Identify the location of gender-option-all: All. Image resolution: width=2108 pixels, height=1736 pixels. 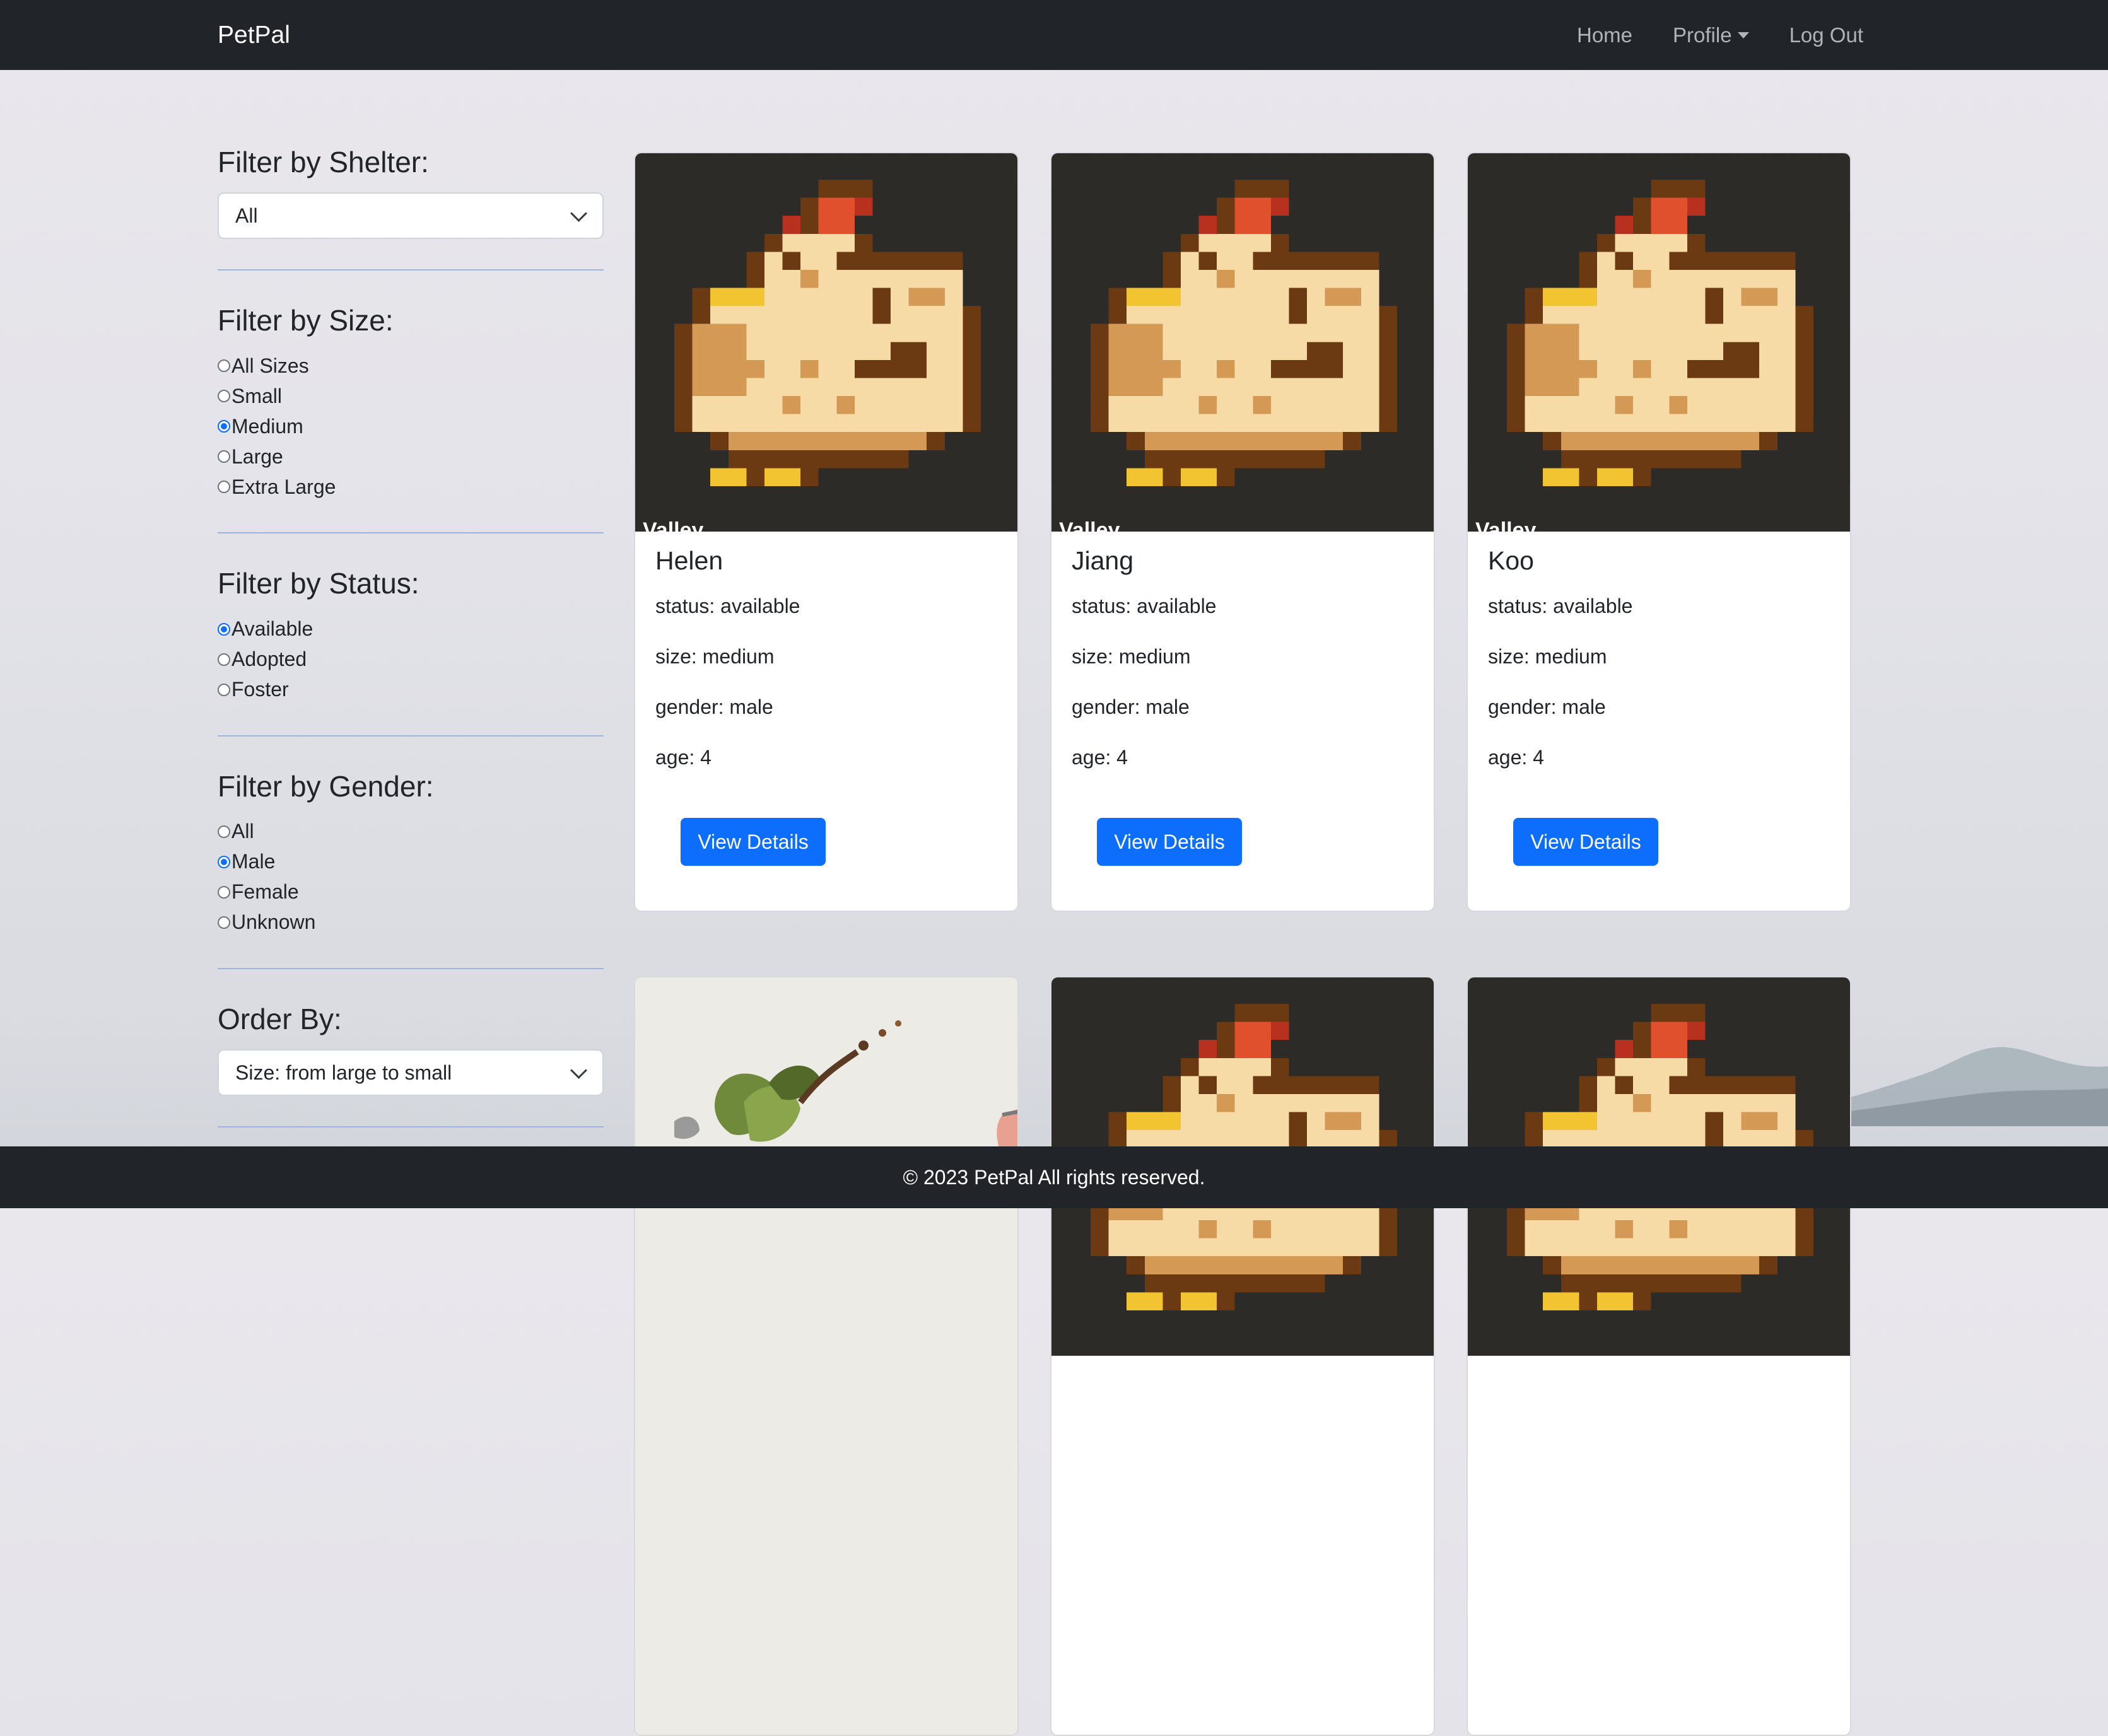
(411, 832).